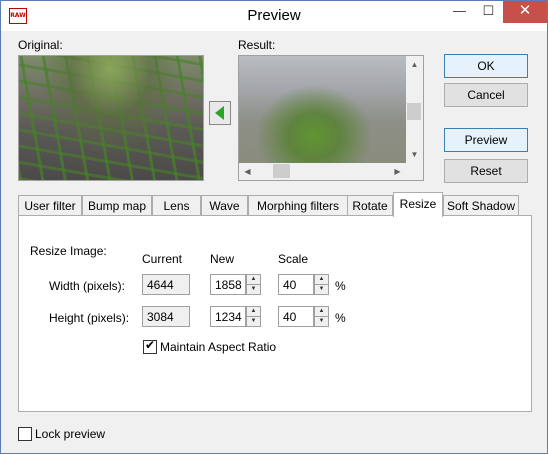  I want to click on vertical-scroll-thumb, so click(414, 111).